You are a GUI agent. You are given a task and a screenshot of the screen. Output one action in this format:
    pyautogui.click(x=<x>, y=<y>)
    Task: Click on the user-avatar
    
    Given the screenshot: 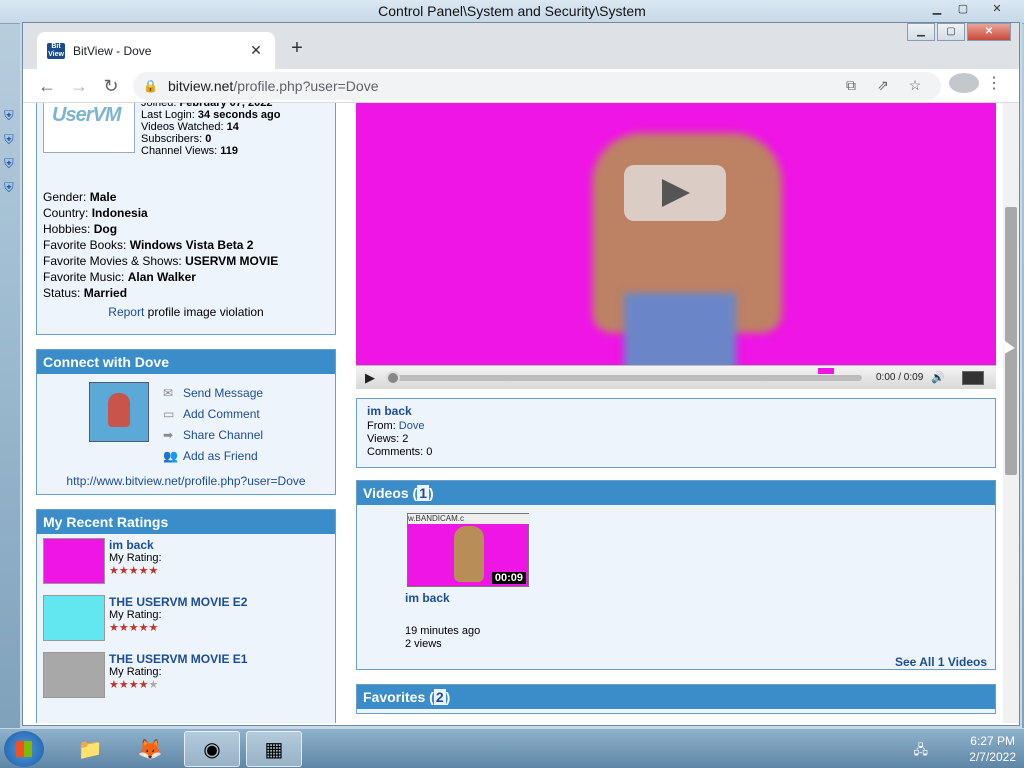 What is the action you would take?
    pyautogui.click(x=119, y=412)
    